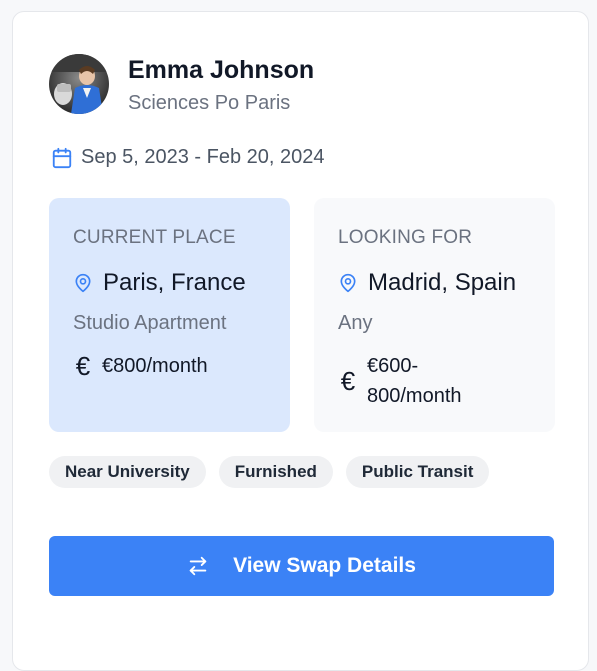  I want to click on current-price-text: €800/month, so click(155, 366).